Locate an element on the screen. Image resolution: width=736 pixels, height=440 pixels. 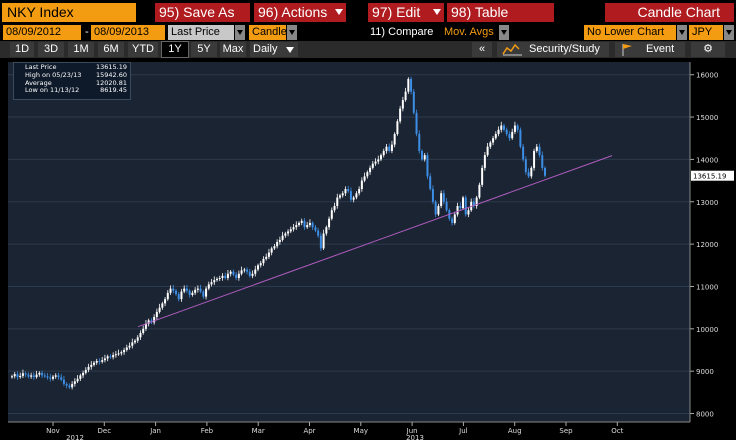
last-price-label: 13615.19 is located at coordinates (709, 177).